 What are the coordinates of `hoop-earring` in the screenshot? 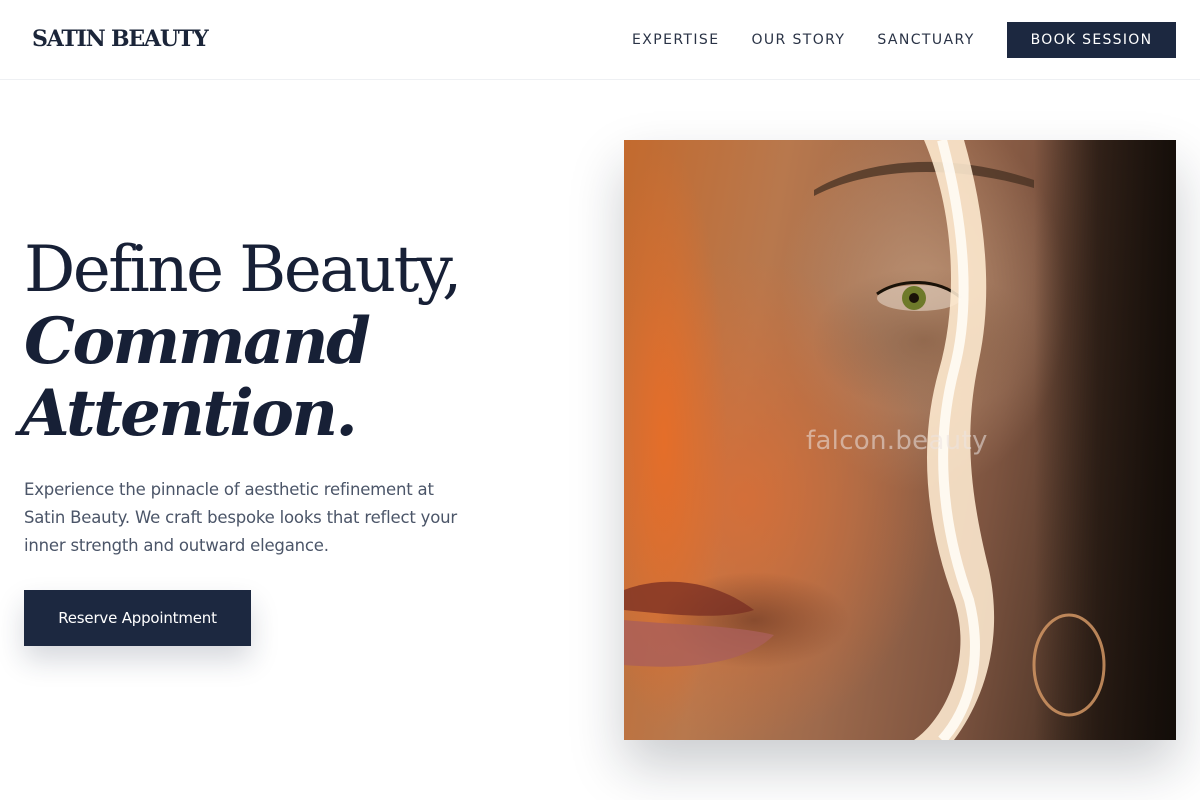 It's located at (1069, 665).